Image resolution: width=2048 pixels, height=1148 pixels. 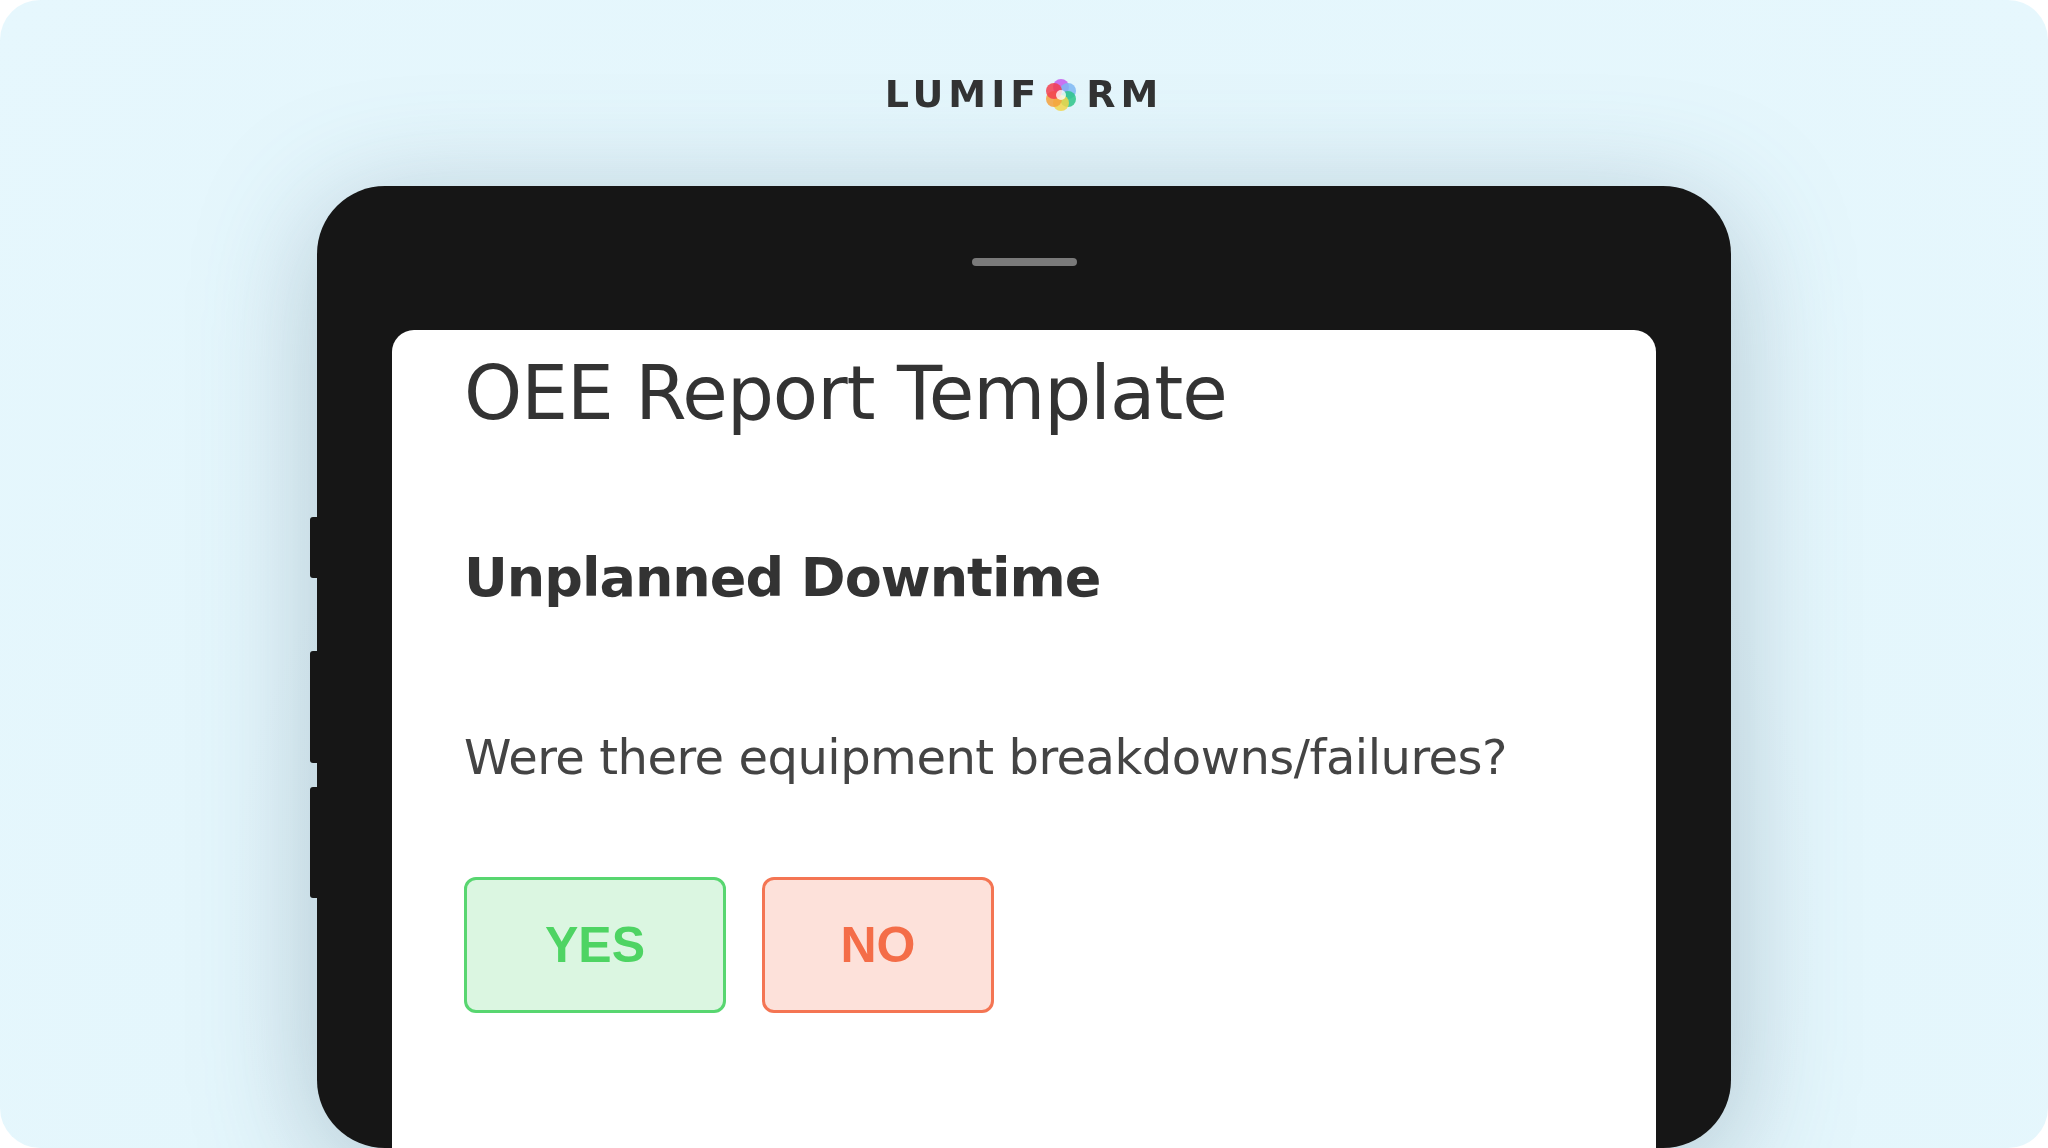 I want to click on section-heading: Unplanned Downtime, so click(x=783, y=577).